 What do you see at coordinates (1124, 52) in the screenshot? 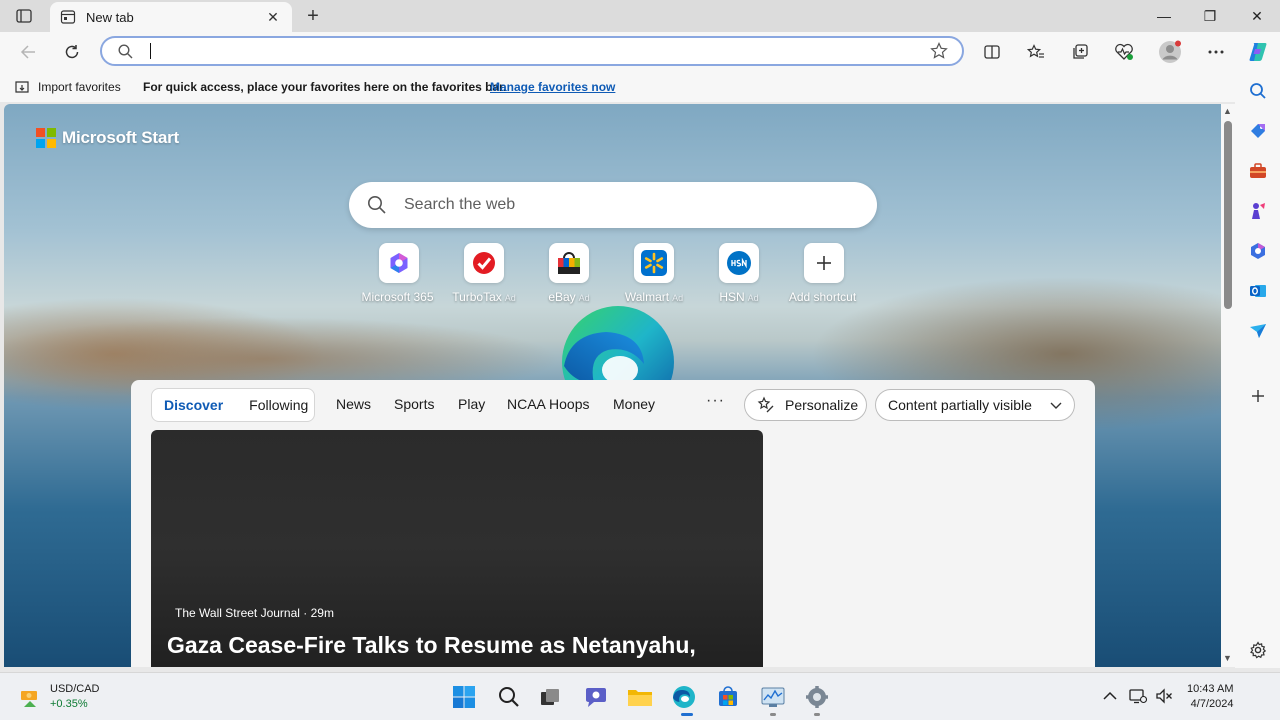
I see `browser-essentials-icon` at bounding box center [1124, 52].